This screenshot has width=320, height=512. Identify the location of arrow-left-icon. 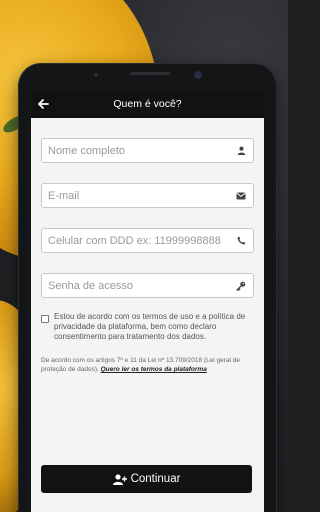
(43, 104).